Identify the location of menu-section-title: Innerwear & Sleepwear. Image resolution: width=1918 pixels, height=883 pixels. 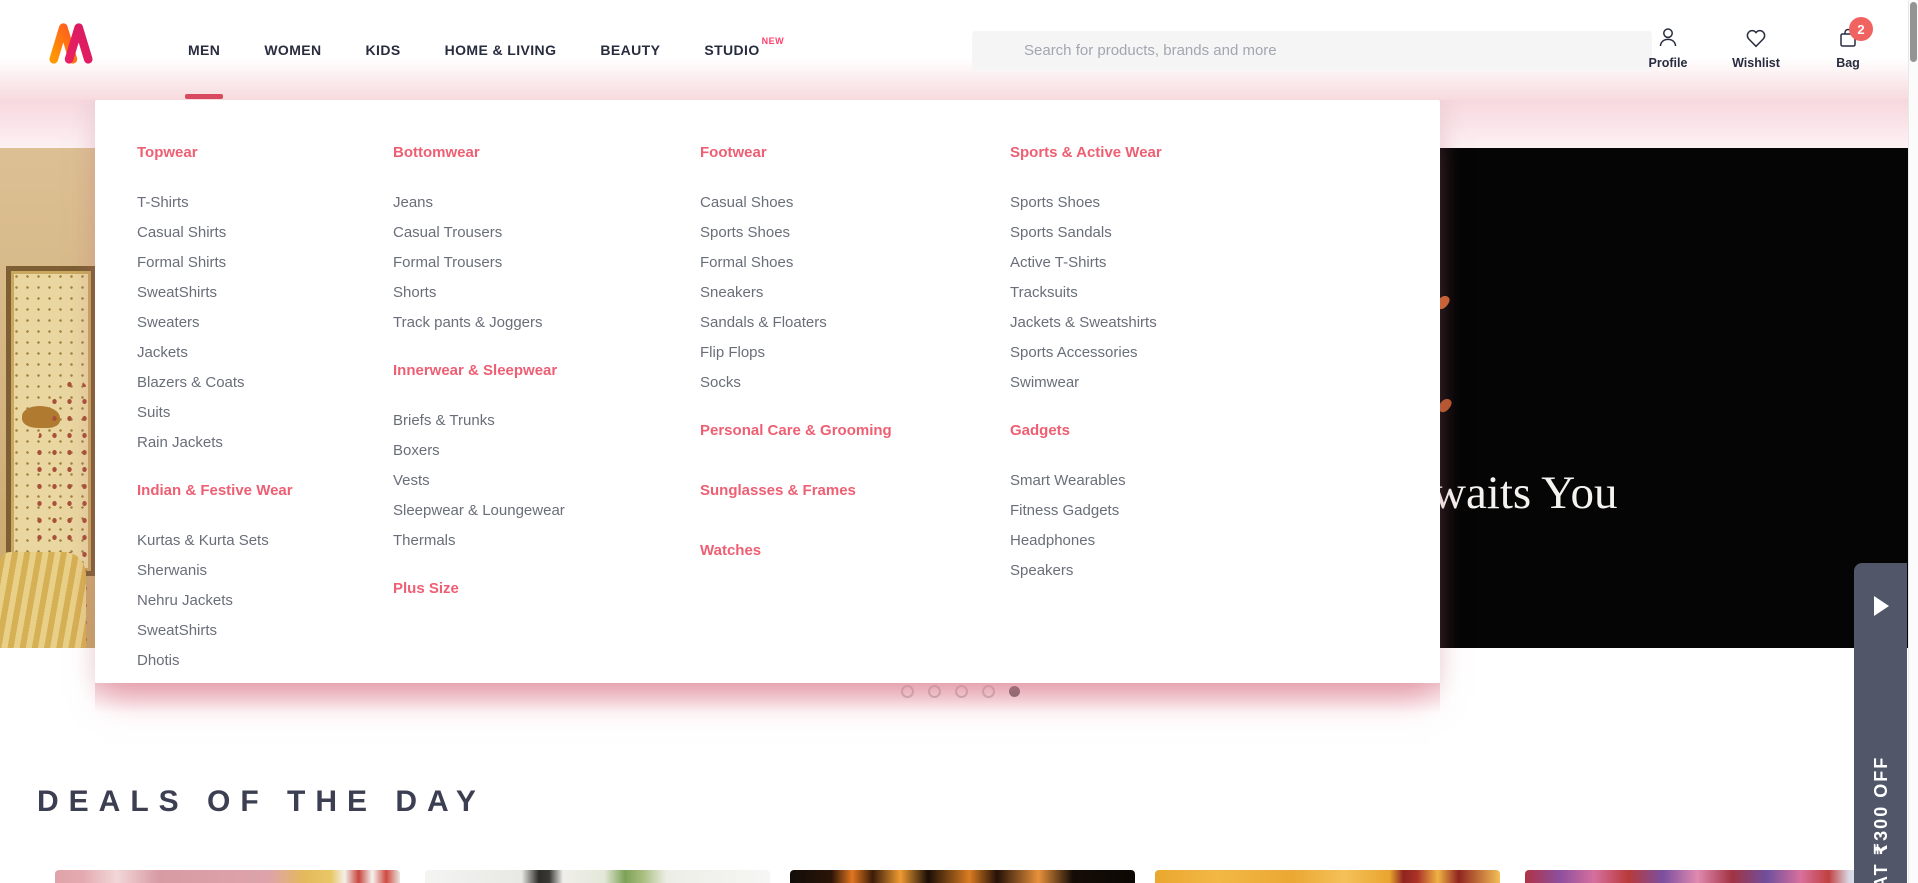
(475, 371).